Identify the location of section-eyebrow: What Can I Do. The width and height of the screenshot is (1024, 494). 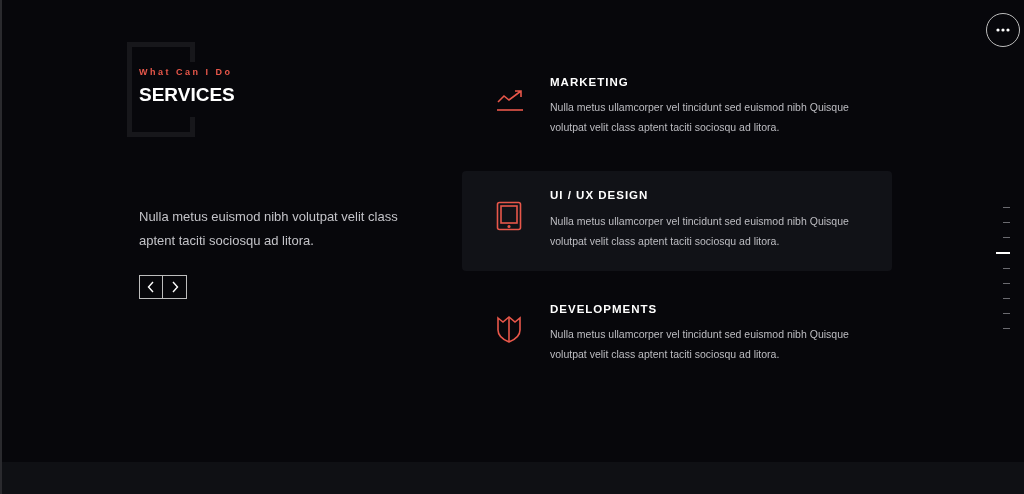
(186, 72).